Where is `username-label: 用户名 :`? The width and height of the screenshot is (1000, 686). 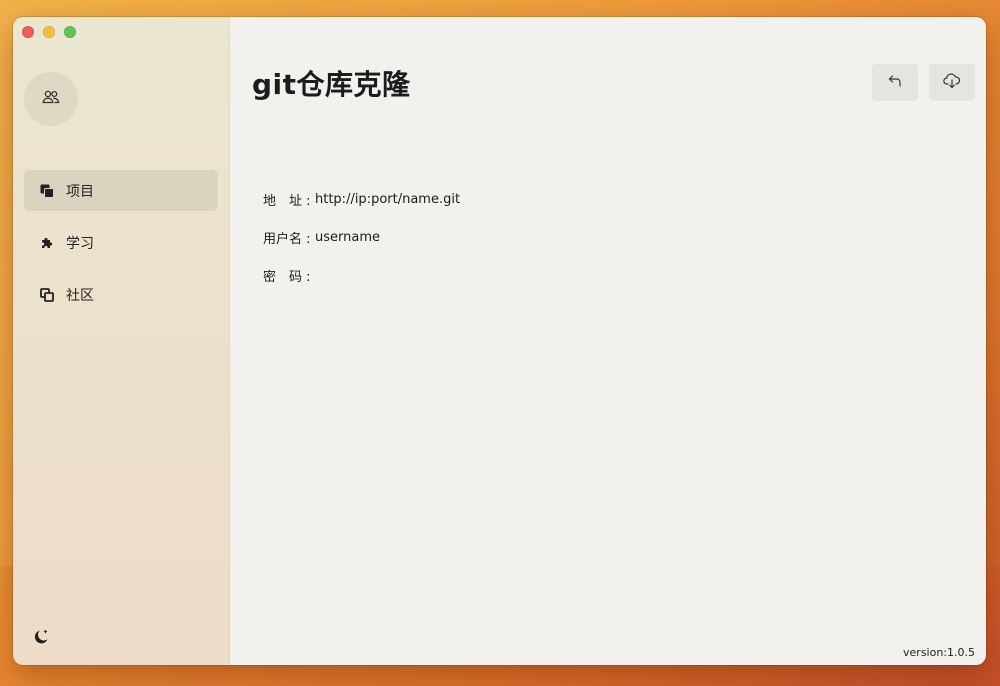 username-label: 用户名 : is located at coordinates (287, 239).